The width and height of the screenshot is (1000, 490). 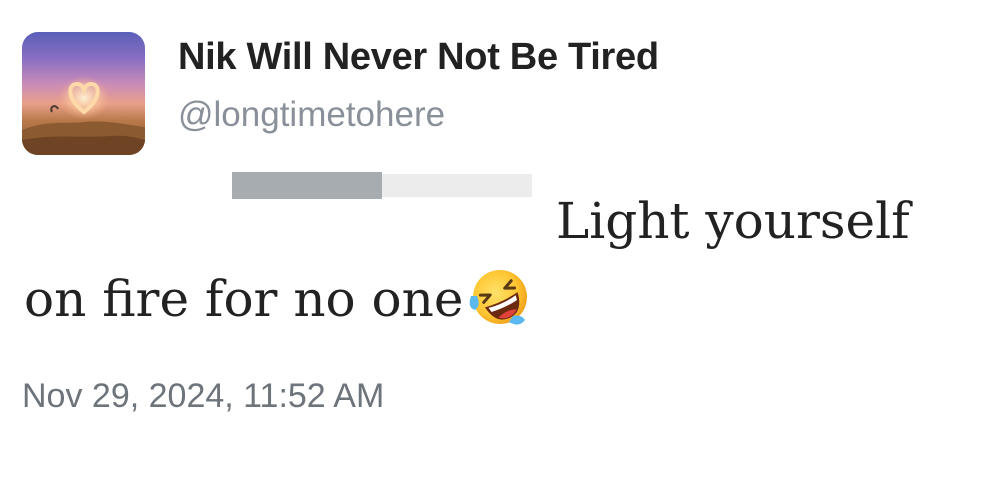 What do you see at coordinates (244, 299) in the screenshot?
I see `tweet-text-line-2: on fire for no one` at bounding box center [244, 299].